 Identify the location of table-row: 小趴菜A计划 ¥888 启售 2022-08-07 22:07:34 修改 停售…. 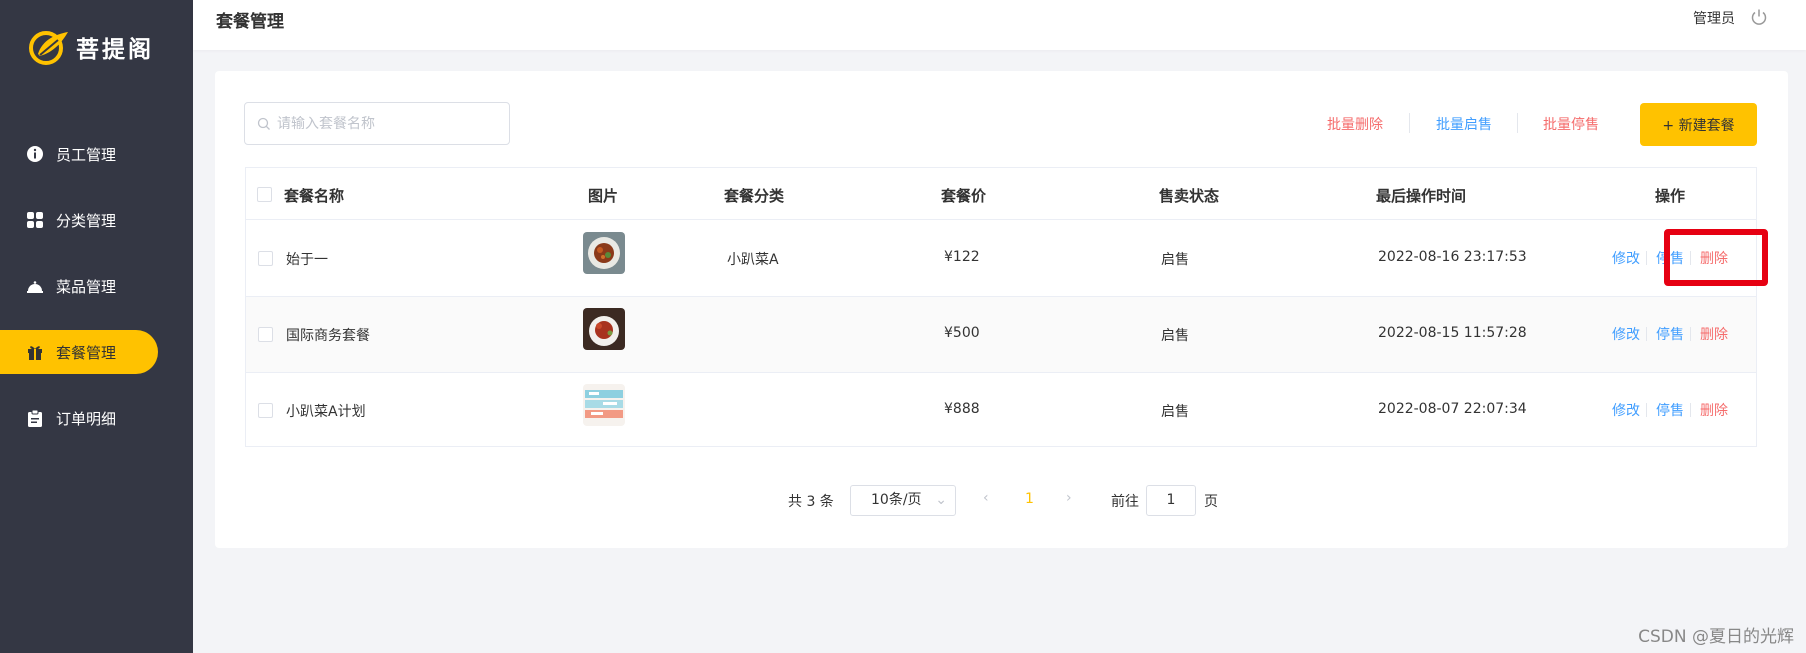
(1001, 411).